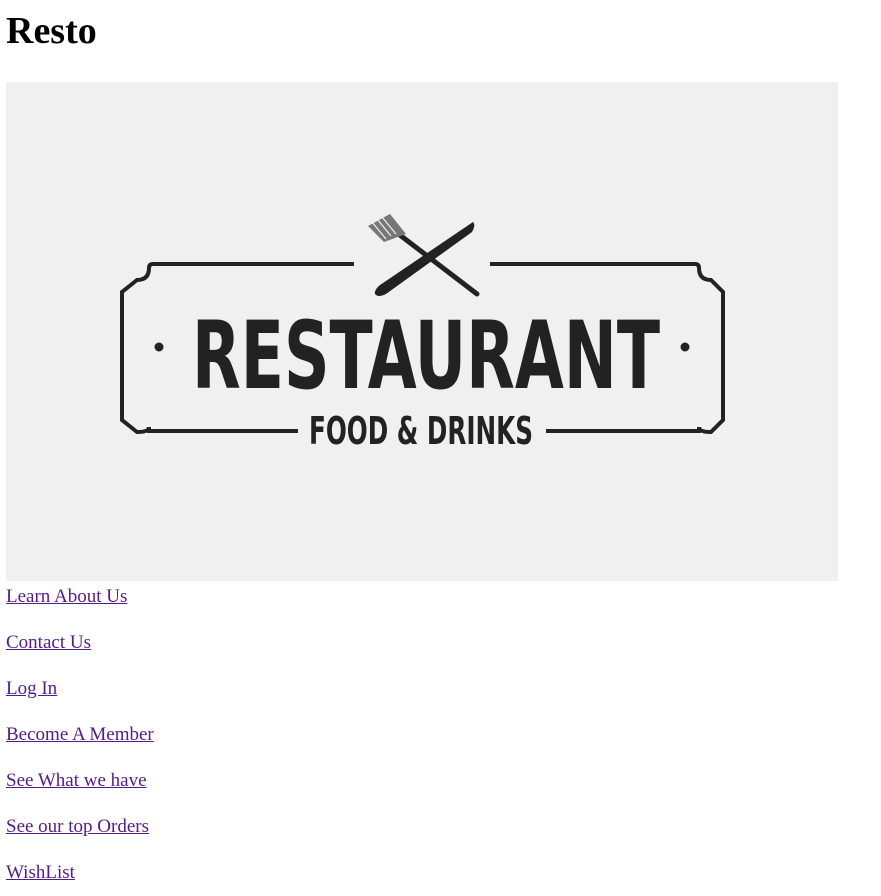  Describe the element at coordinates (159, 347) in the screenshot. I see `logo-dot-left` at that location.